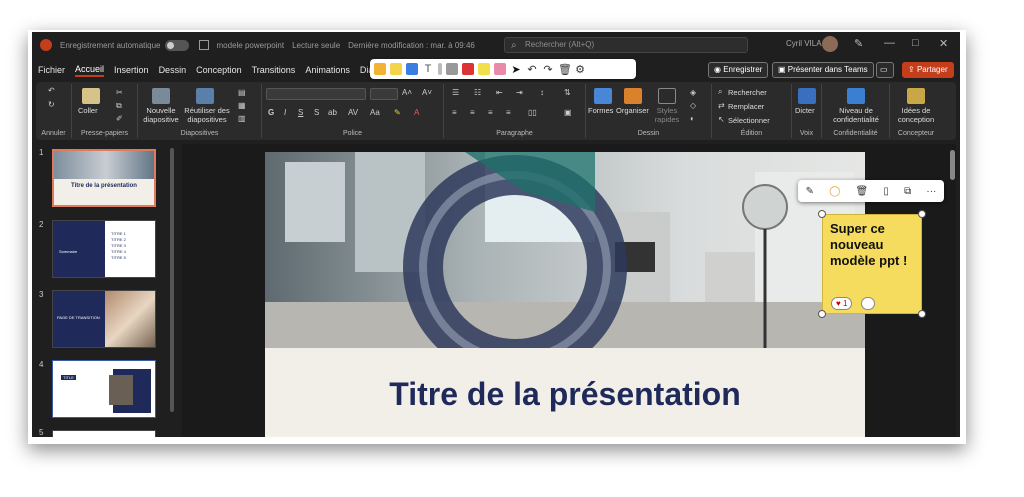 The image size is (1024, 497). What do you see at coordinates (353, 112) in the screenshot?
I see `char-spacing-icon: AV` at bounding box center [353, 112].